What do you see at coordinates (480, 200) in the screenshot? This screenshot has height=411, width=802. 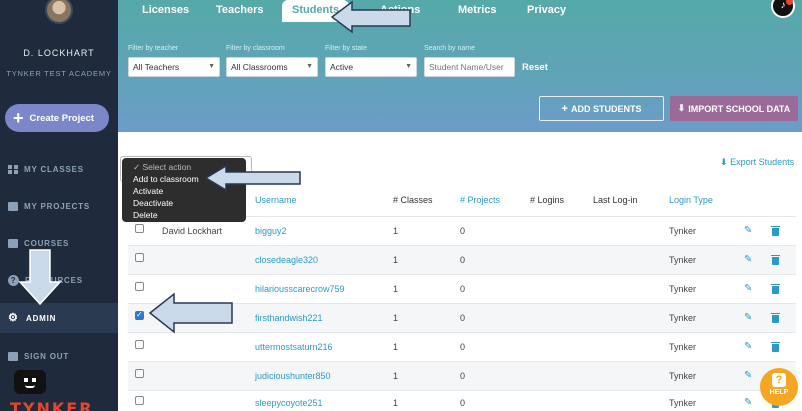 I see `header-projects: # Projects` at bounding box center [480, 200].